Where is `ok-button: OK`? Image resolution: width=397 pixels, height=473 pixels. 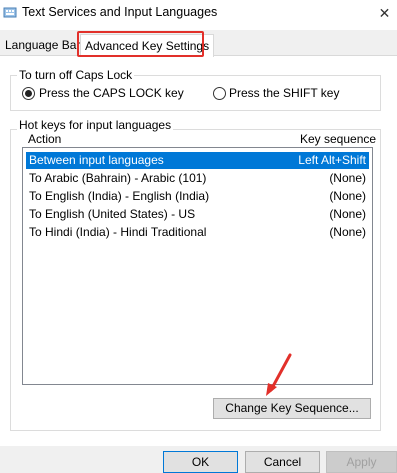
ok-button: OK is located at coordinates (200, 462).